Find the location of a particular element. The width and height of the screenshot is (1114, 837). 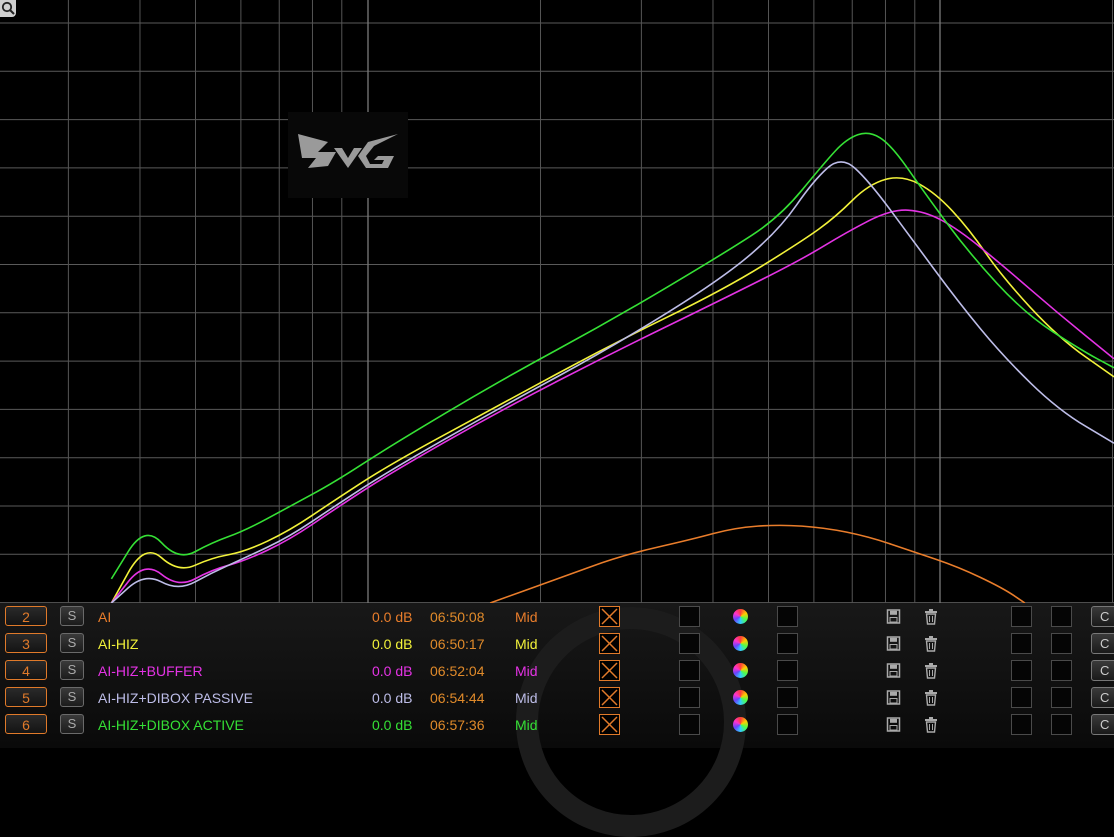

trace-timestamp: 06:50:08 is located at coordinates (457, 617).